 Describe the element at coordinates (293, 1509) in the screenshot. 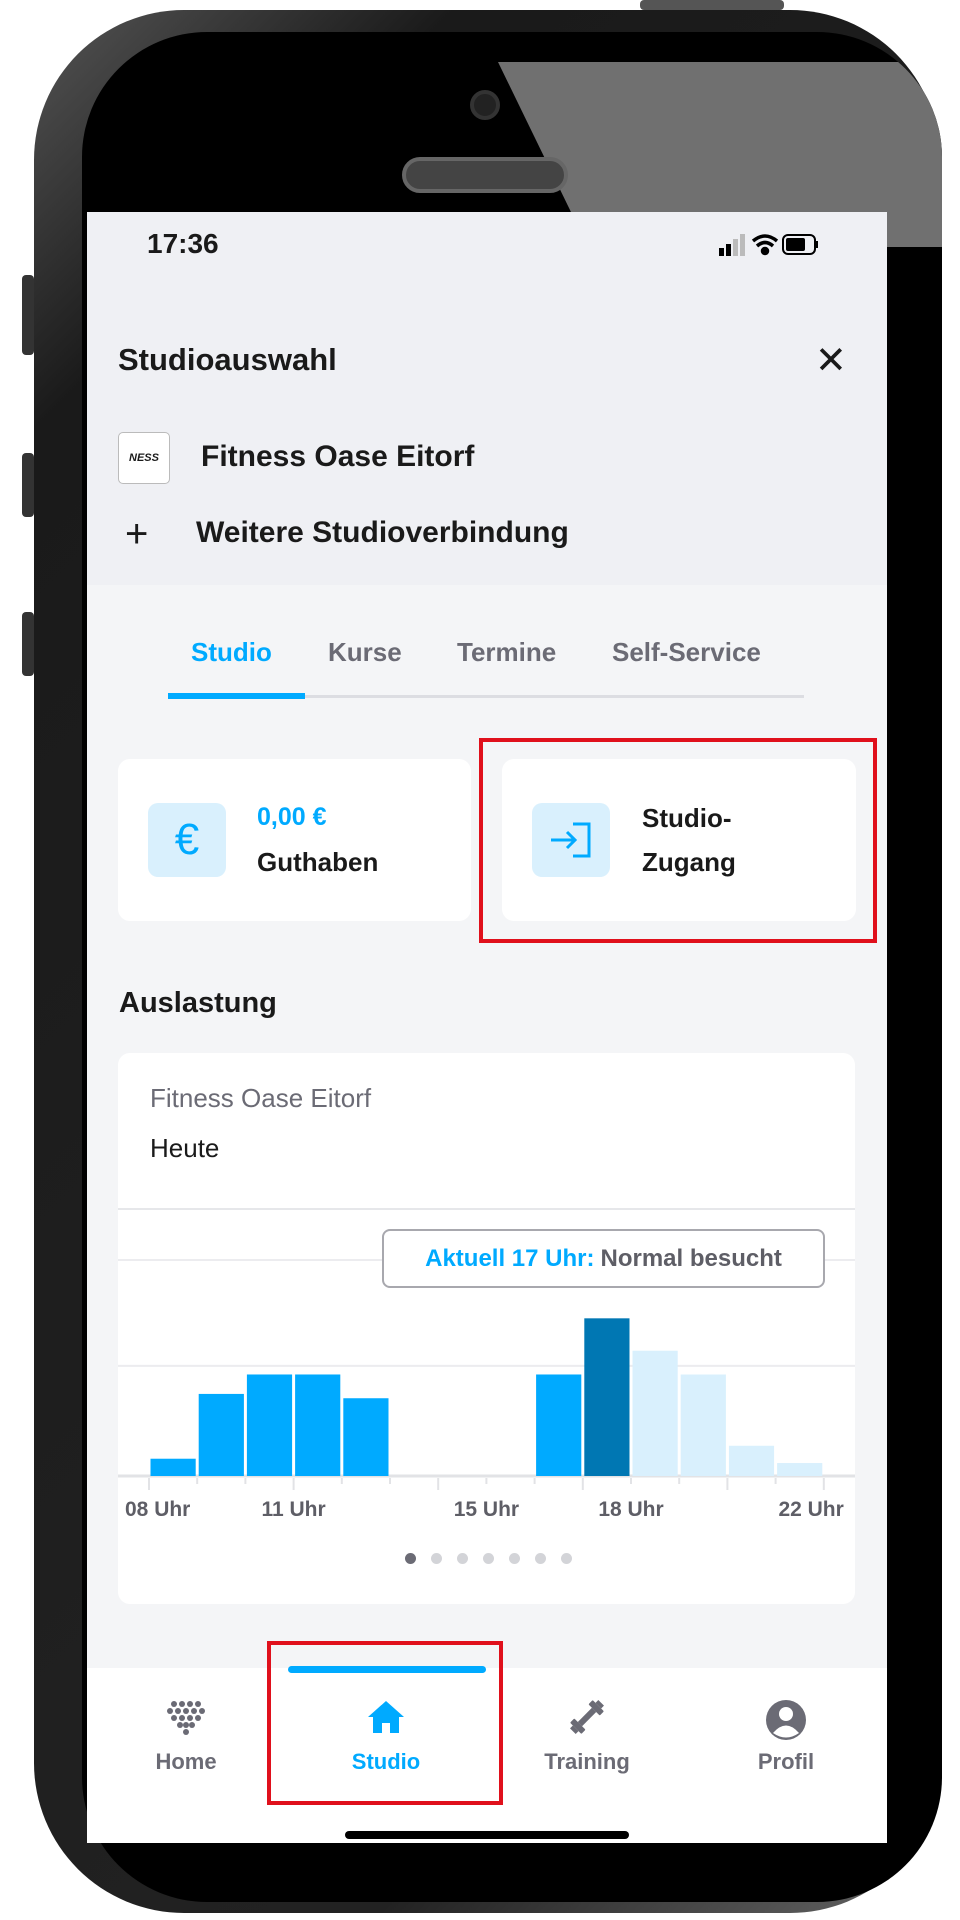

I see `x-tick-label: 11 Uhr` at that location.